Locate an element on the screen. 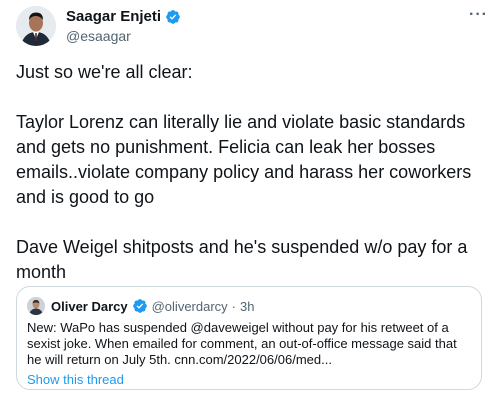 Image resolution: width=500 pixels, height=402 pixels. tweet-paragraph: Just so we're all clear: is located at coordinates (104, 72).